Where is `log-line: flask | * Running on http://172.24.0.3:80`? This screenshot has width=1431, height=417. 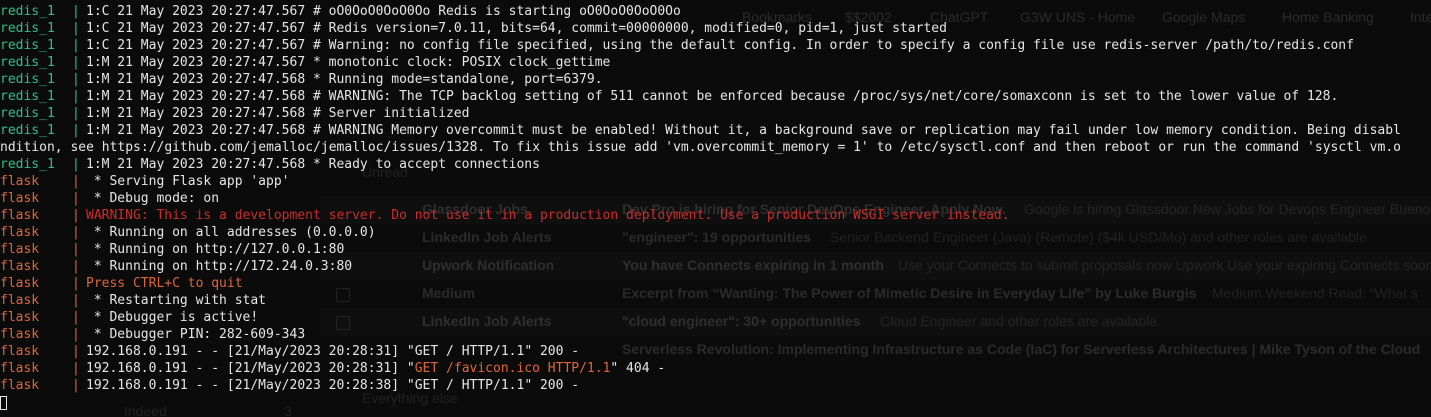 log-line: flask | * Running on http://172.24.0.3:80 is located at coordinates (715, 266).